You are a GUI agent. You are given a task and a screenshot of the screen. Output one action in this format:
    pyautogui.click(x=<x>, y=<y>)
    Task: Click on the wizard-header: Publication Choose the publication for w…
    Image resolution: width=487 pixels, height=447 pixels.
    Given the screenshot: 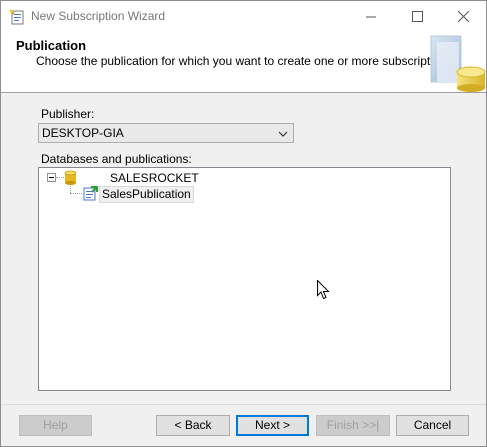 What is the action you would take?
    pyautogui.click(x=243, y=62)
    